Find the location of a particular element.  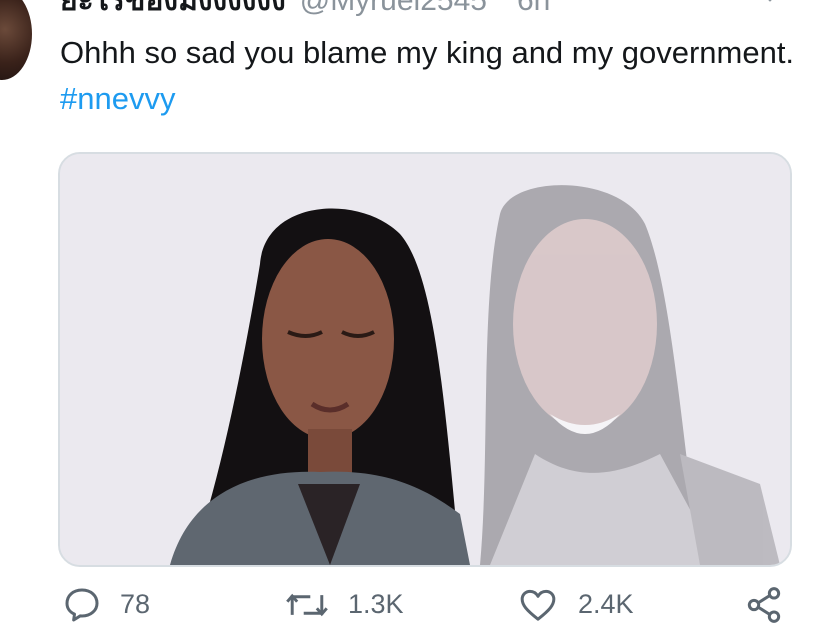

more-options-icon is located at coordinates (770, 1).